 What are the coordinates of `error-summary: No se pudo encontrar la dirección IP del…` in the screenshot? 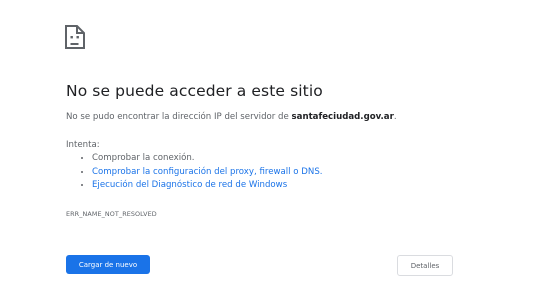 It's located at (231, 117).